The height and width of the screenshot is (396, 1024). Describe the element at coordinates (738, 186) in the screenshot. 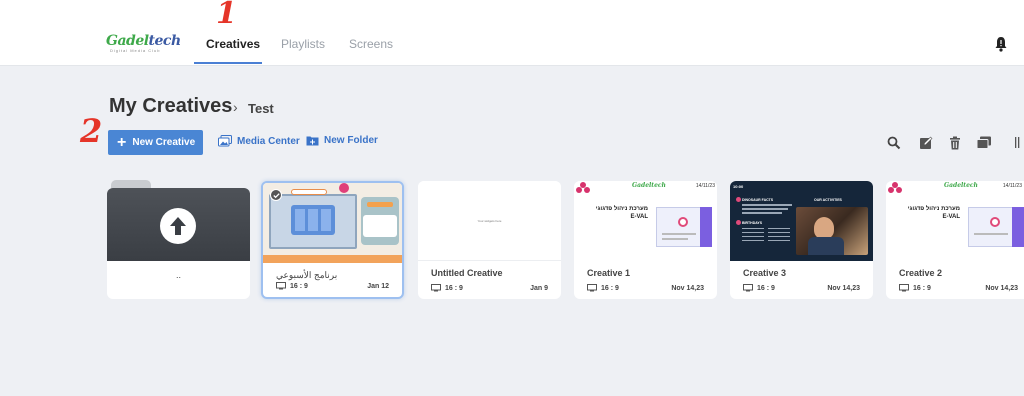

I see `thumb-time: 10:00` at that location.